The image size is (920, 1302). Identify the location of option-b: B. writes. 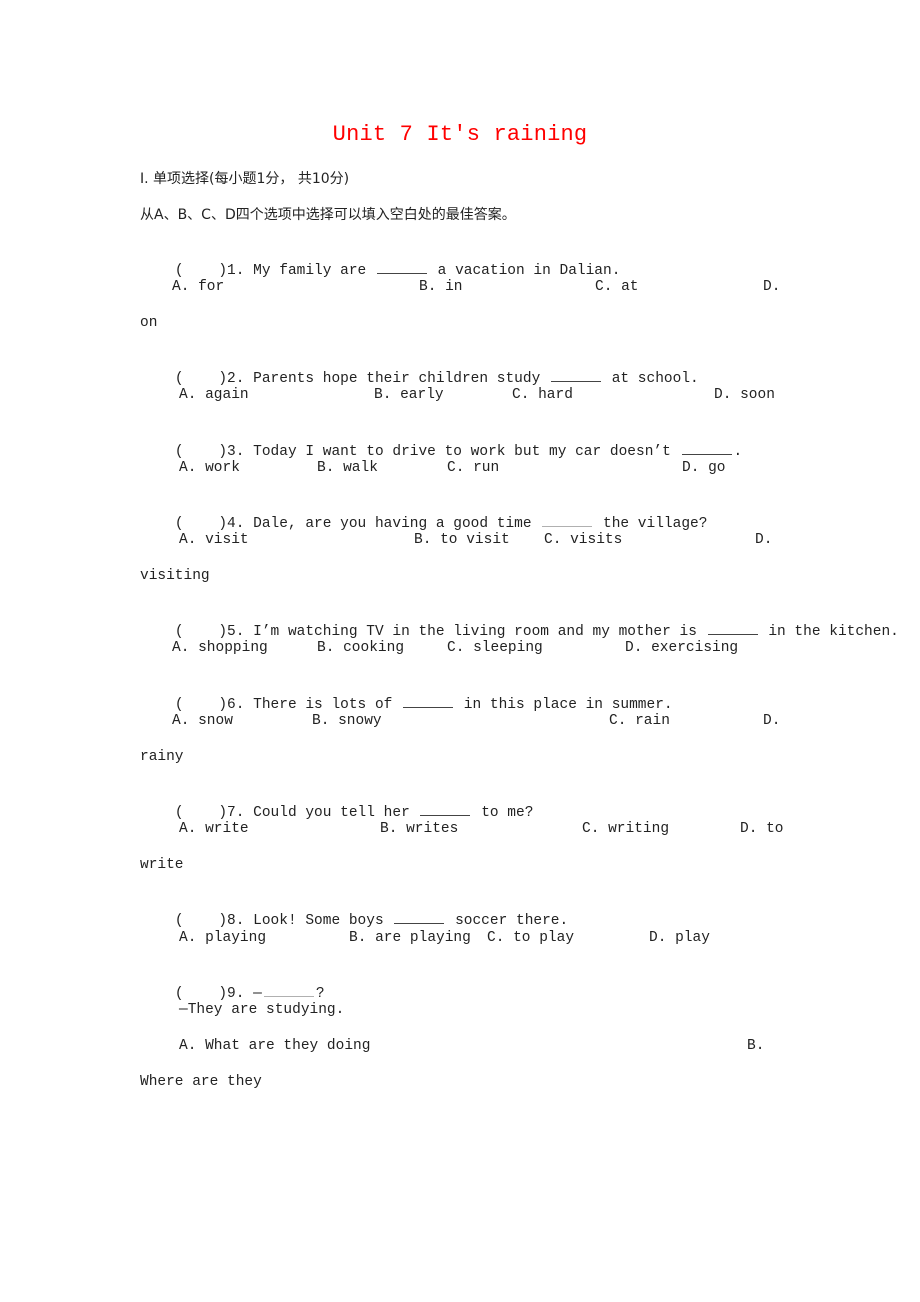
(419, 829).